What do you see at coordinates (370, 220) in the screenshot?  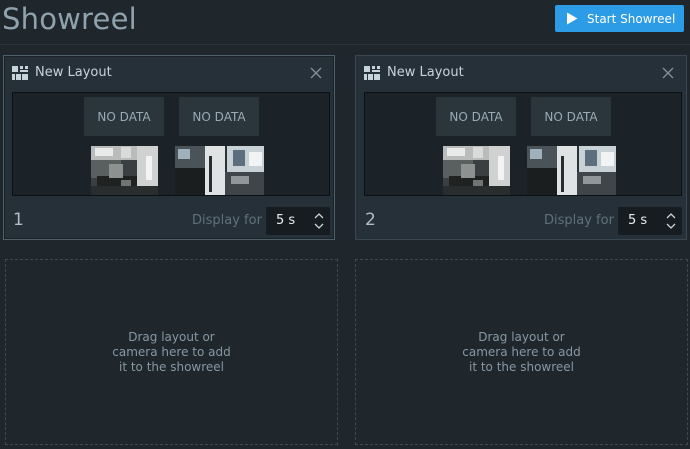 I see `layout-number: 2` at bounding box center [370, 220].